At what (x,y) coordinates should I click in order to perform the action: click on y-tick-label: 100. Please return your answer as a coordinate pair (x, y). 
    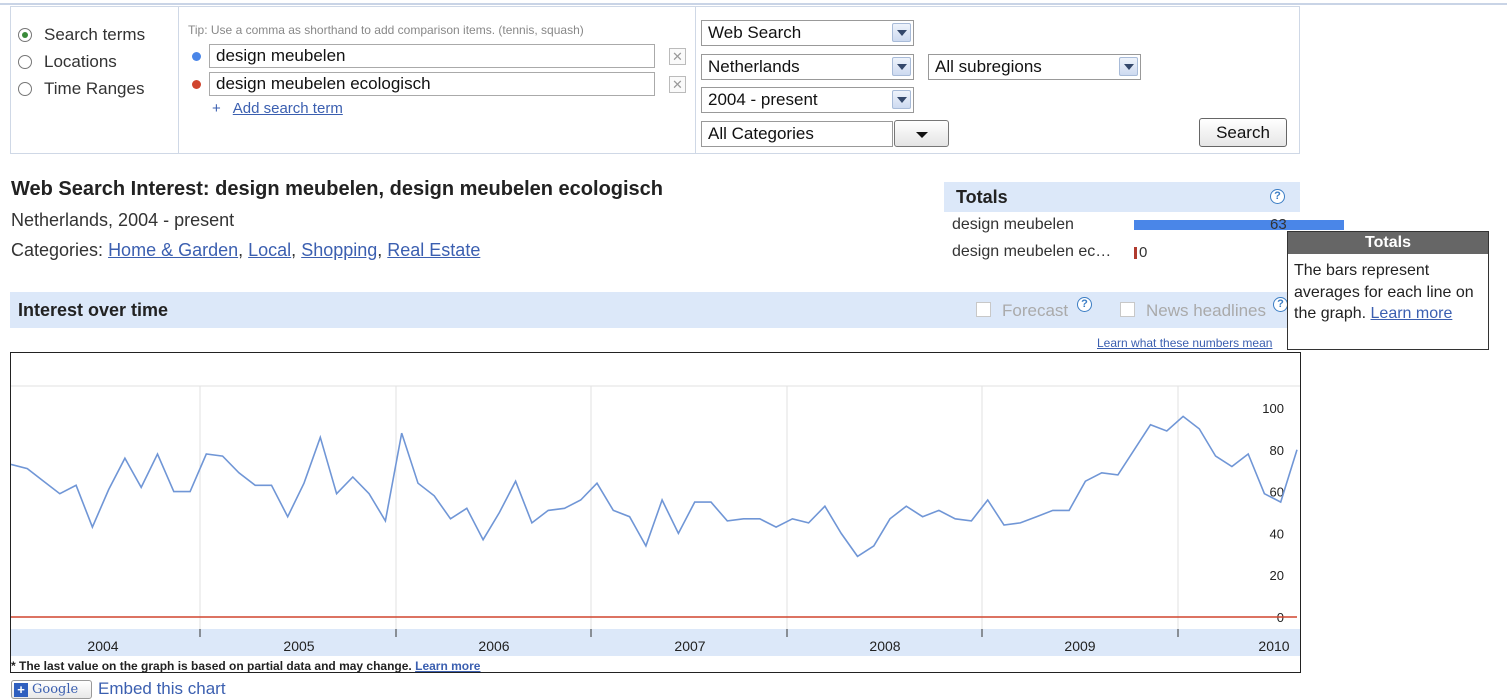
    Looking at the image, I should click on (1273, 408).